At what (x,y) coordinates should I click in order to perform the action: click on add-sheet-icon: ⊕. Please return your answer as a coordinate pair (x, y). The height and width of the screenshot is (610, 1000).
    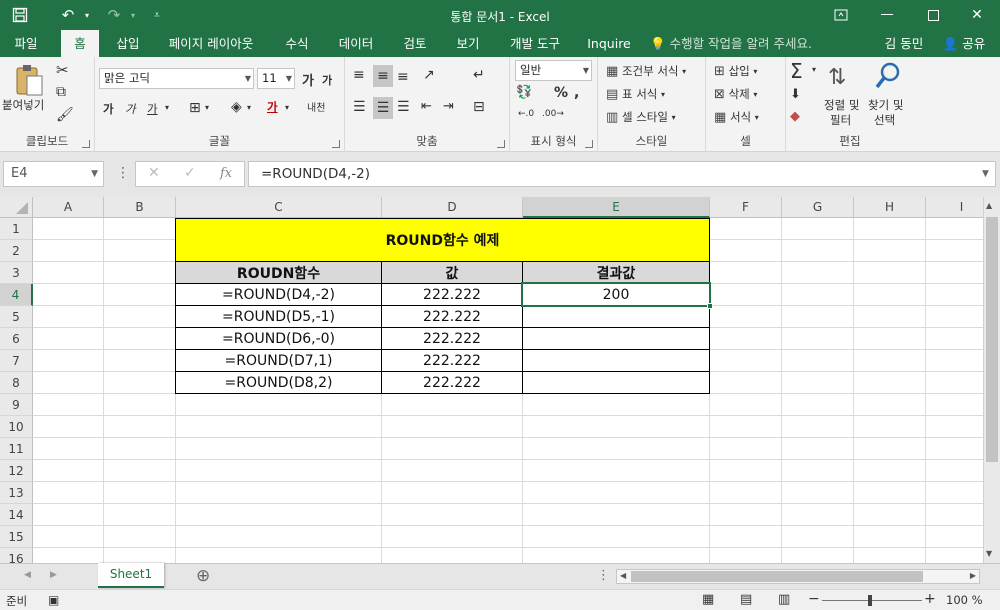
    Looking at the image, I should click on (203, 576).